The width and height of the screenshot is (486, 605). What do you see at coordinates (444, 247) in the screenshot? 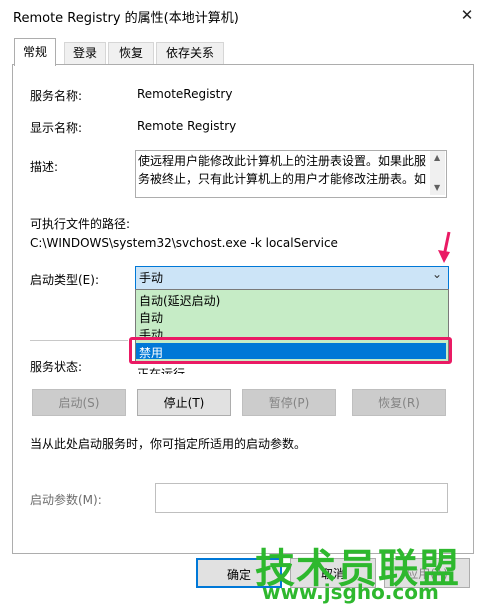
I see `annotation-arrow-icon` at bounding box center [444, 247].